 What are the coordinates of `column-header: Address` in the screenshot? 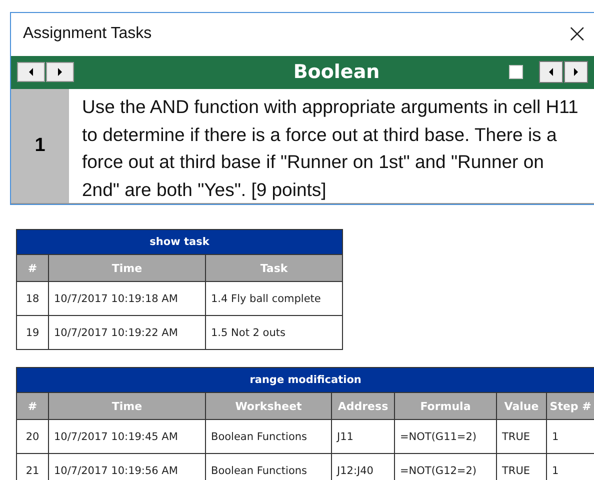 It's located at (363, 406).